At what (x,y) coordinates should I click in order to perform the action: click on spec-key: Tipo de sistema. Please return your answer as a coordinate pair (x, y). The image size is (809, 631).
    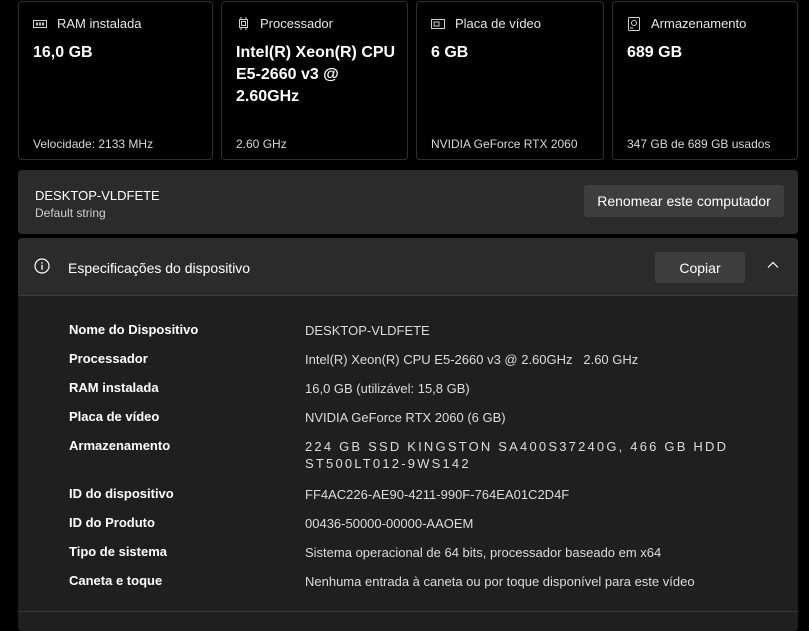
    Looking at the image, I should click on (118, 551).